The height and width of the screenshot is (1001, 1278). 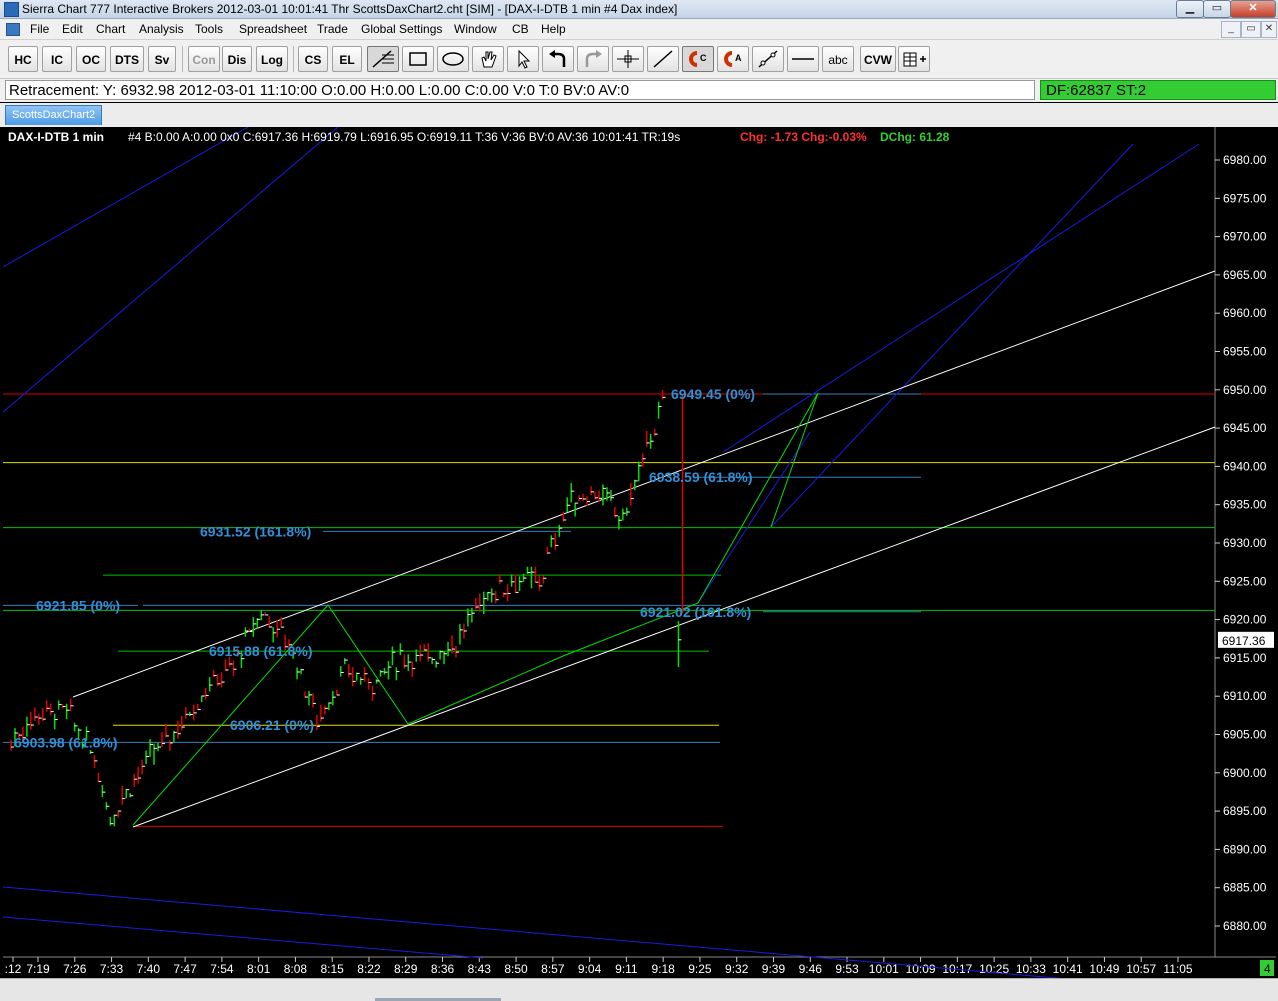 What do you see at coordinates (209, 29) in the screenshot?
I see `menu-tools: Tools` at bounding box center [209, 29].